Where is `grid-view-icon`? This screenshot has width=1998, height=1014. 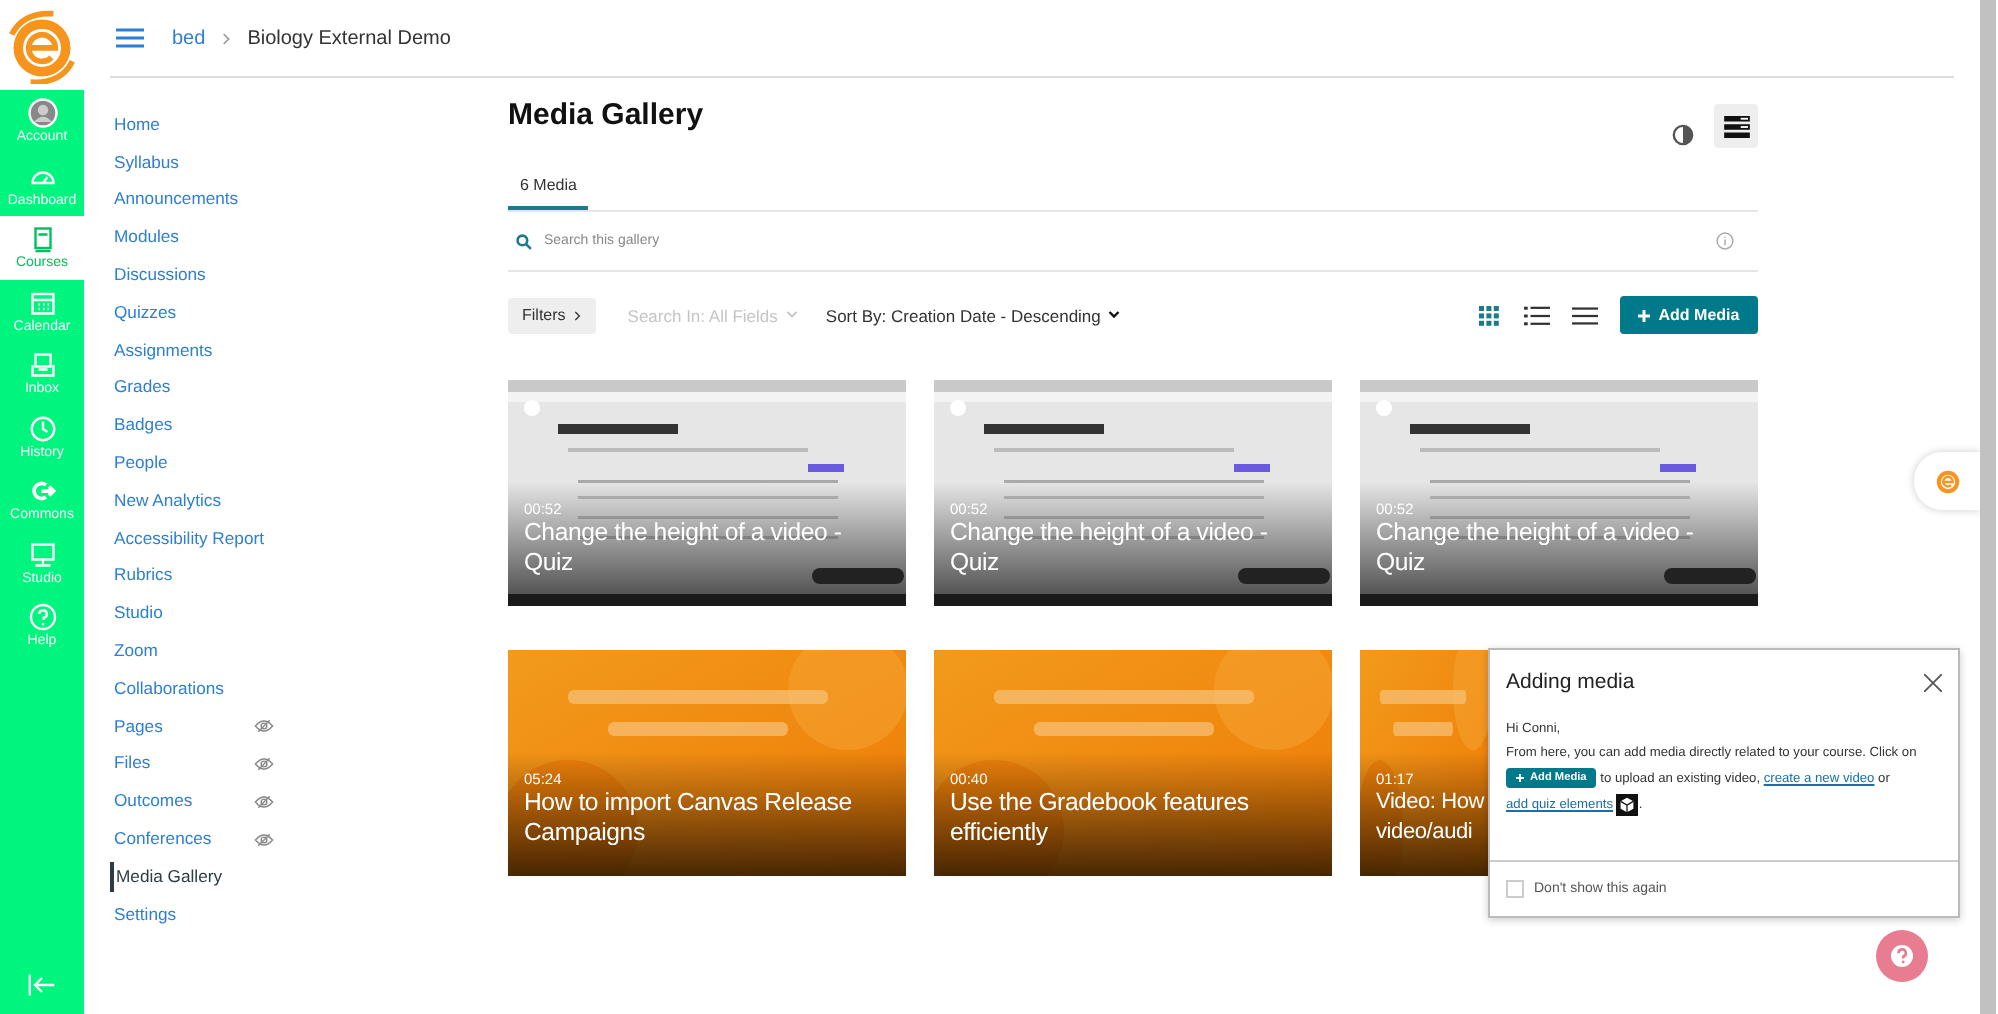 grid-view-icon is located at coordinates (1489, 315).